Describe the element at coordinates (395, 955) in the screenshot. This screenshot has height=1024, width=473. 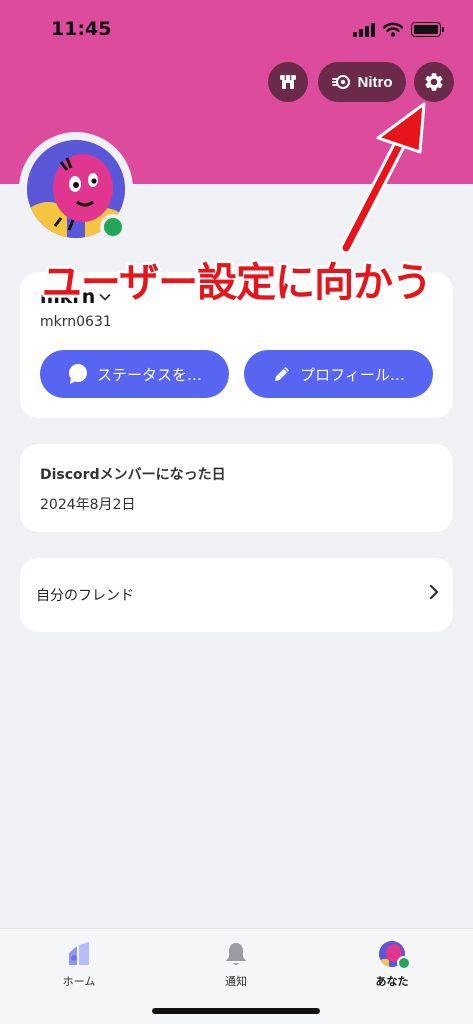
I see `tab-avatar` at that location.